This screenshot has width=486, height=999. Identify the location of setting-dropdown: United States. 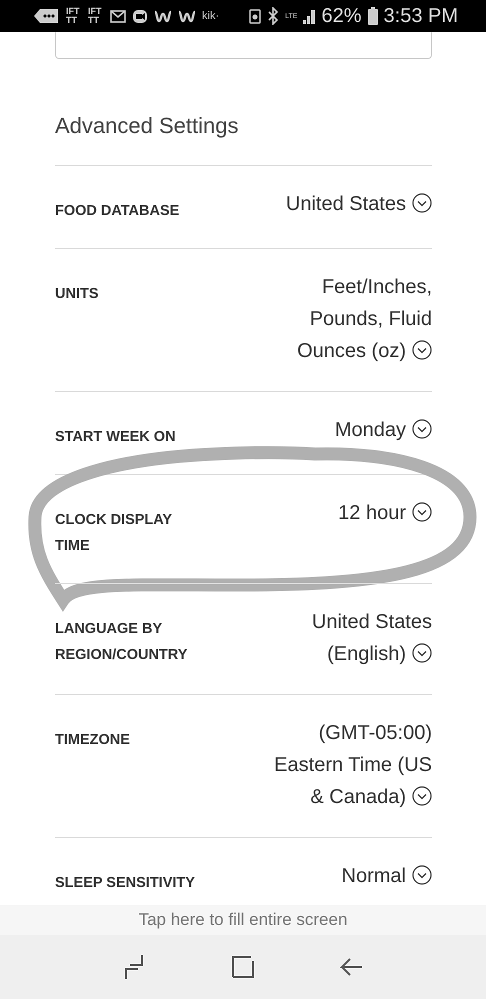
(344, 204).